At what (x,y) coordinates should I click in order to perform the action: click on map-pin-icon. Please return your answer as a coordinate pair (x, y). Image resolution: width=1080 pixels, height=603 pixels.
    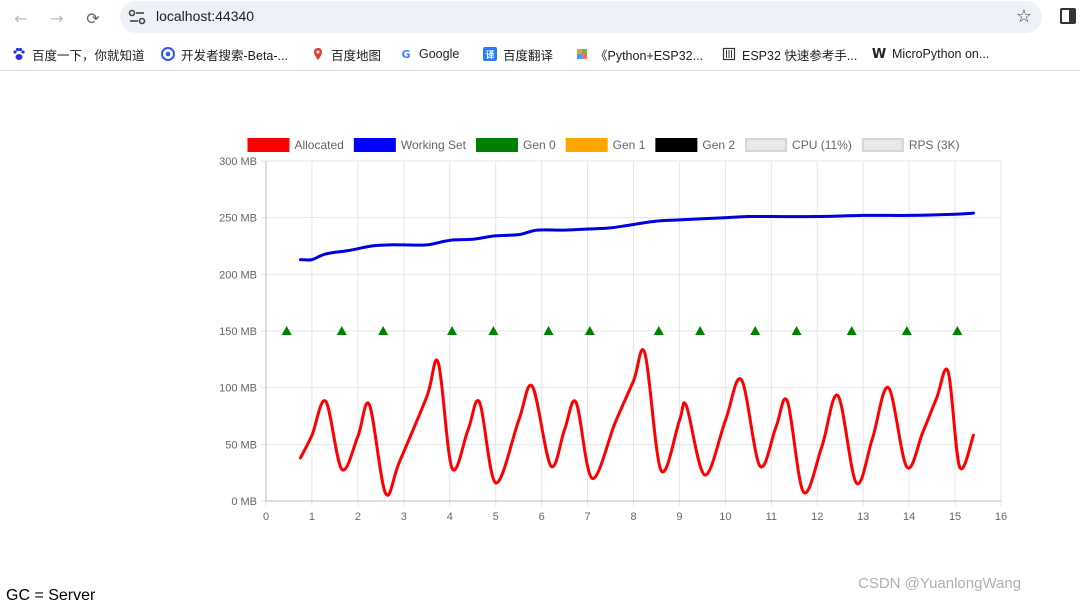
    Looking at the image, I should click on (318, 54).